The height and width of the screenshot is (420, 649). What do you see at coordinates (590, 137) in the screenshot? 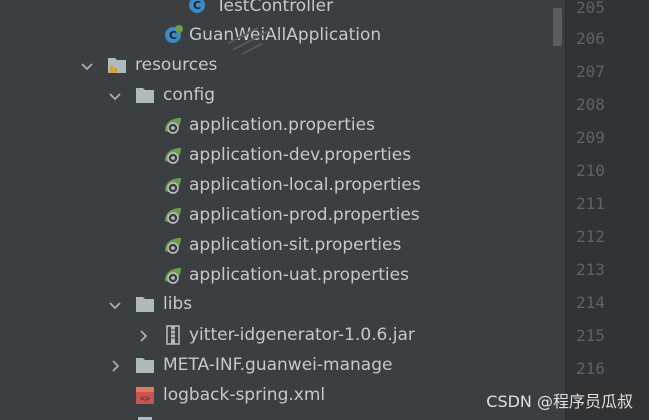
I see `line-number: 209` at bounding box center [590, 137].